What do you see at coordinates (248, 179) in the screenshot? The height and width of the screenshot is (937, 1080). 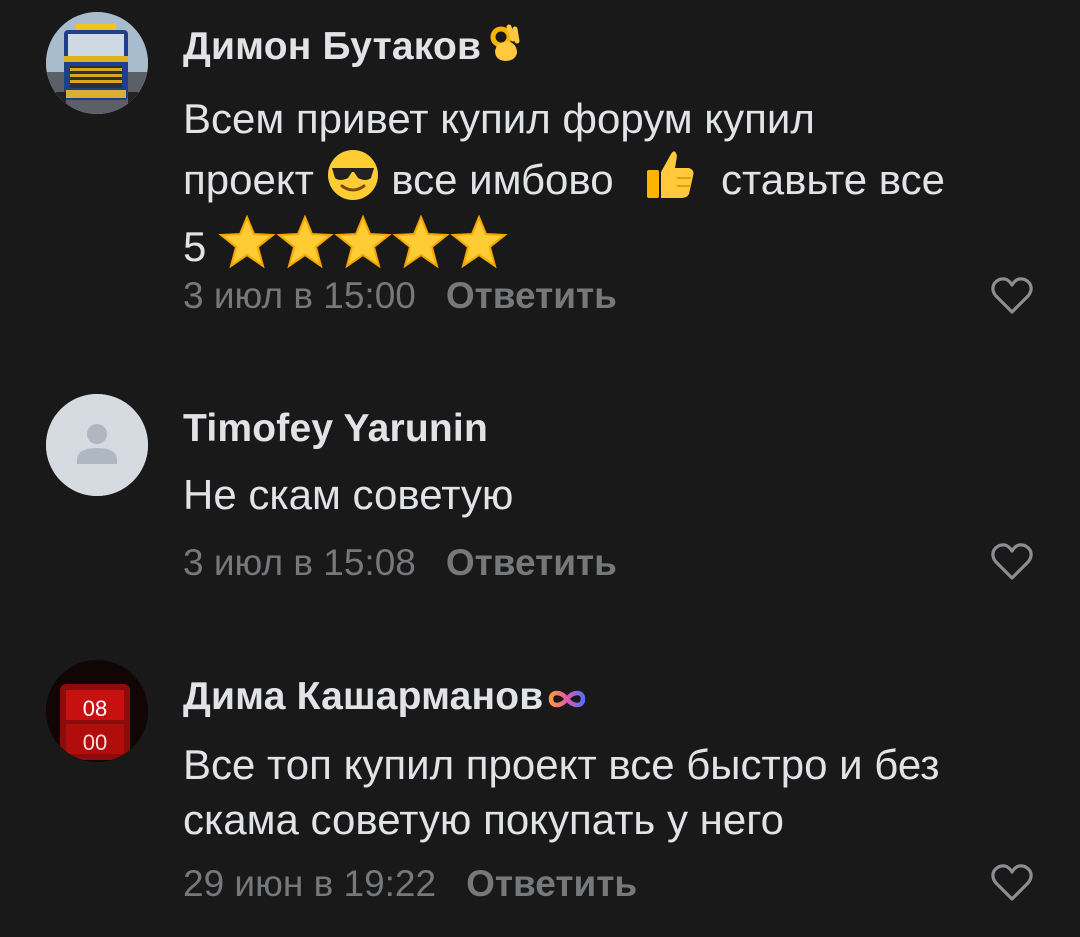 I see `text-fragment: проект` at bounding box center [248, 179].